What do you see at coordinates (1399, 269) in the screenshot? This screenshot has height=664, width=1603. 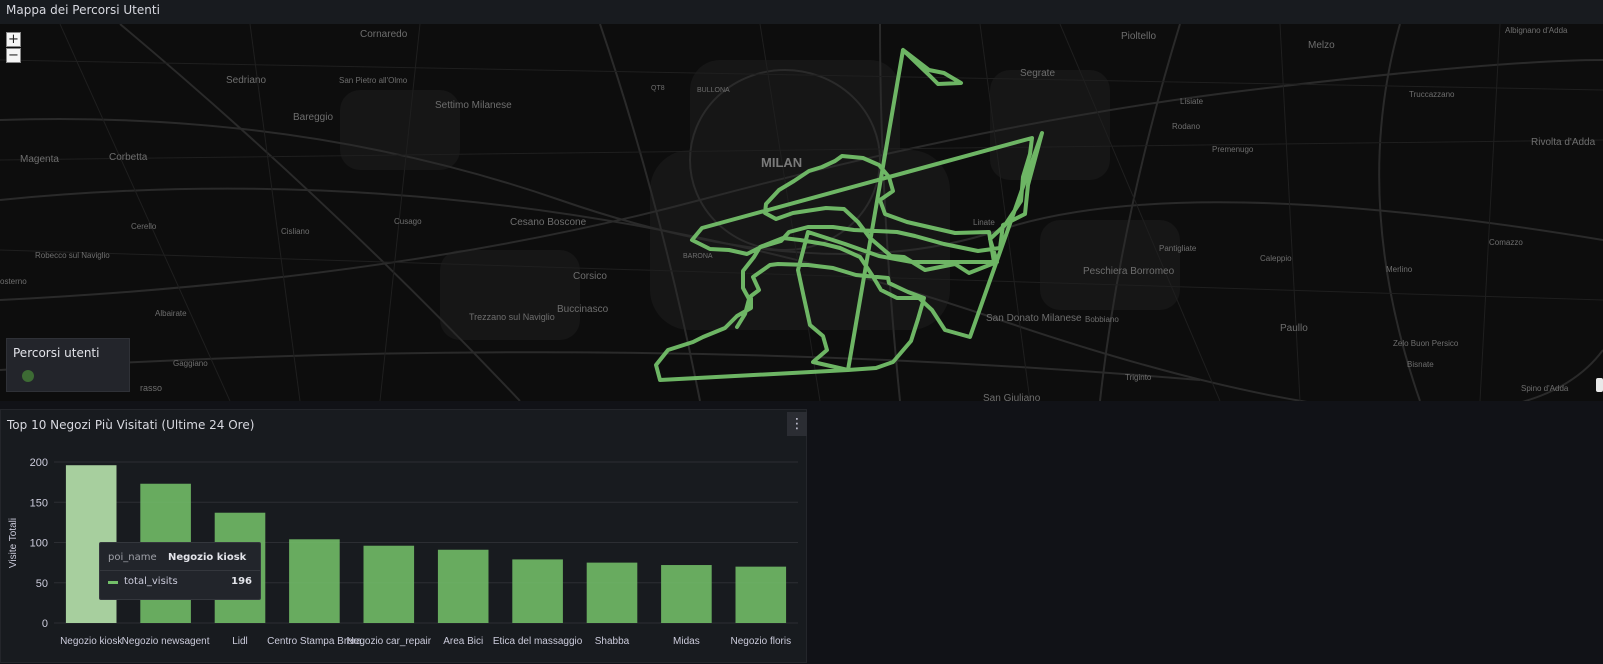 I see `place-label: Merlino` at bounding box center [1399, 269].